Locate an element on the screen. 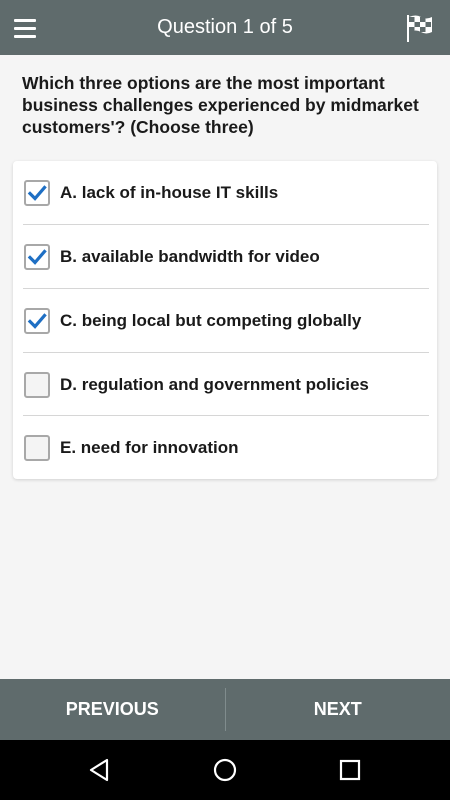 The image size is (450, 800). option-c: C. being local but competing globally is located at coordinates (225, 320).